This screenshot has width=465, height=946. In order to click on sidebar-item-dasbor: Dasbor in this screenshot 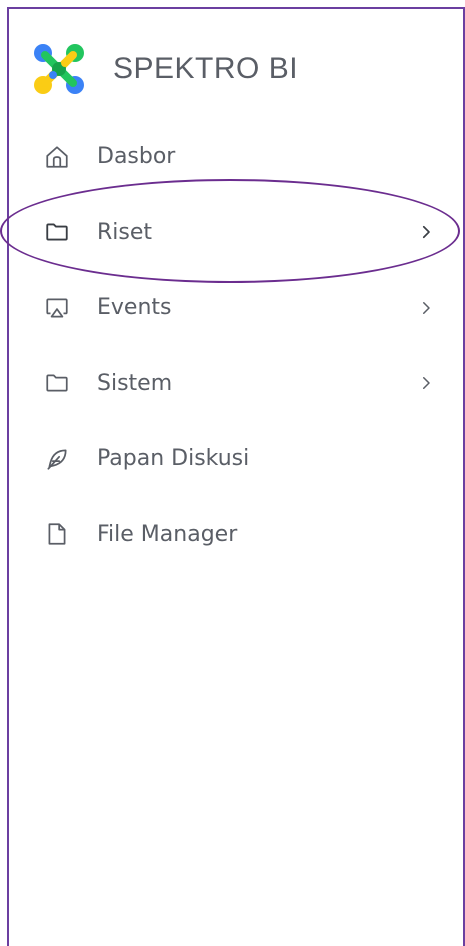, I will do `click(236, 157)`.